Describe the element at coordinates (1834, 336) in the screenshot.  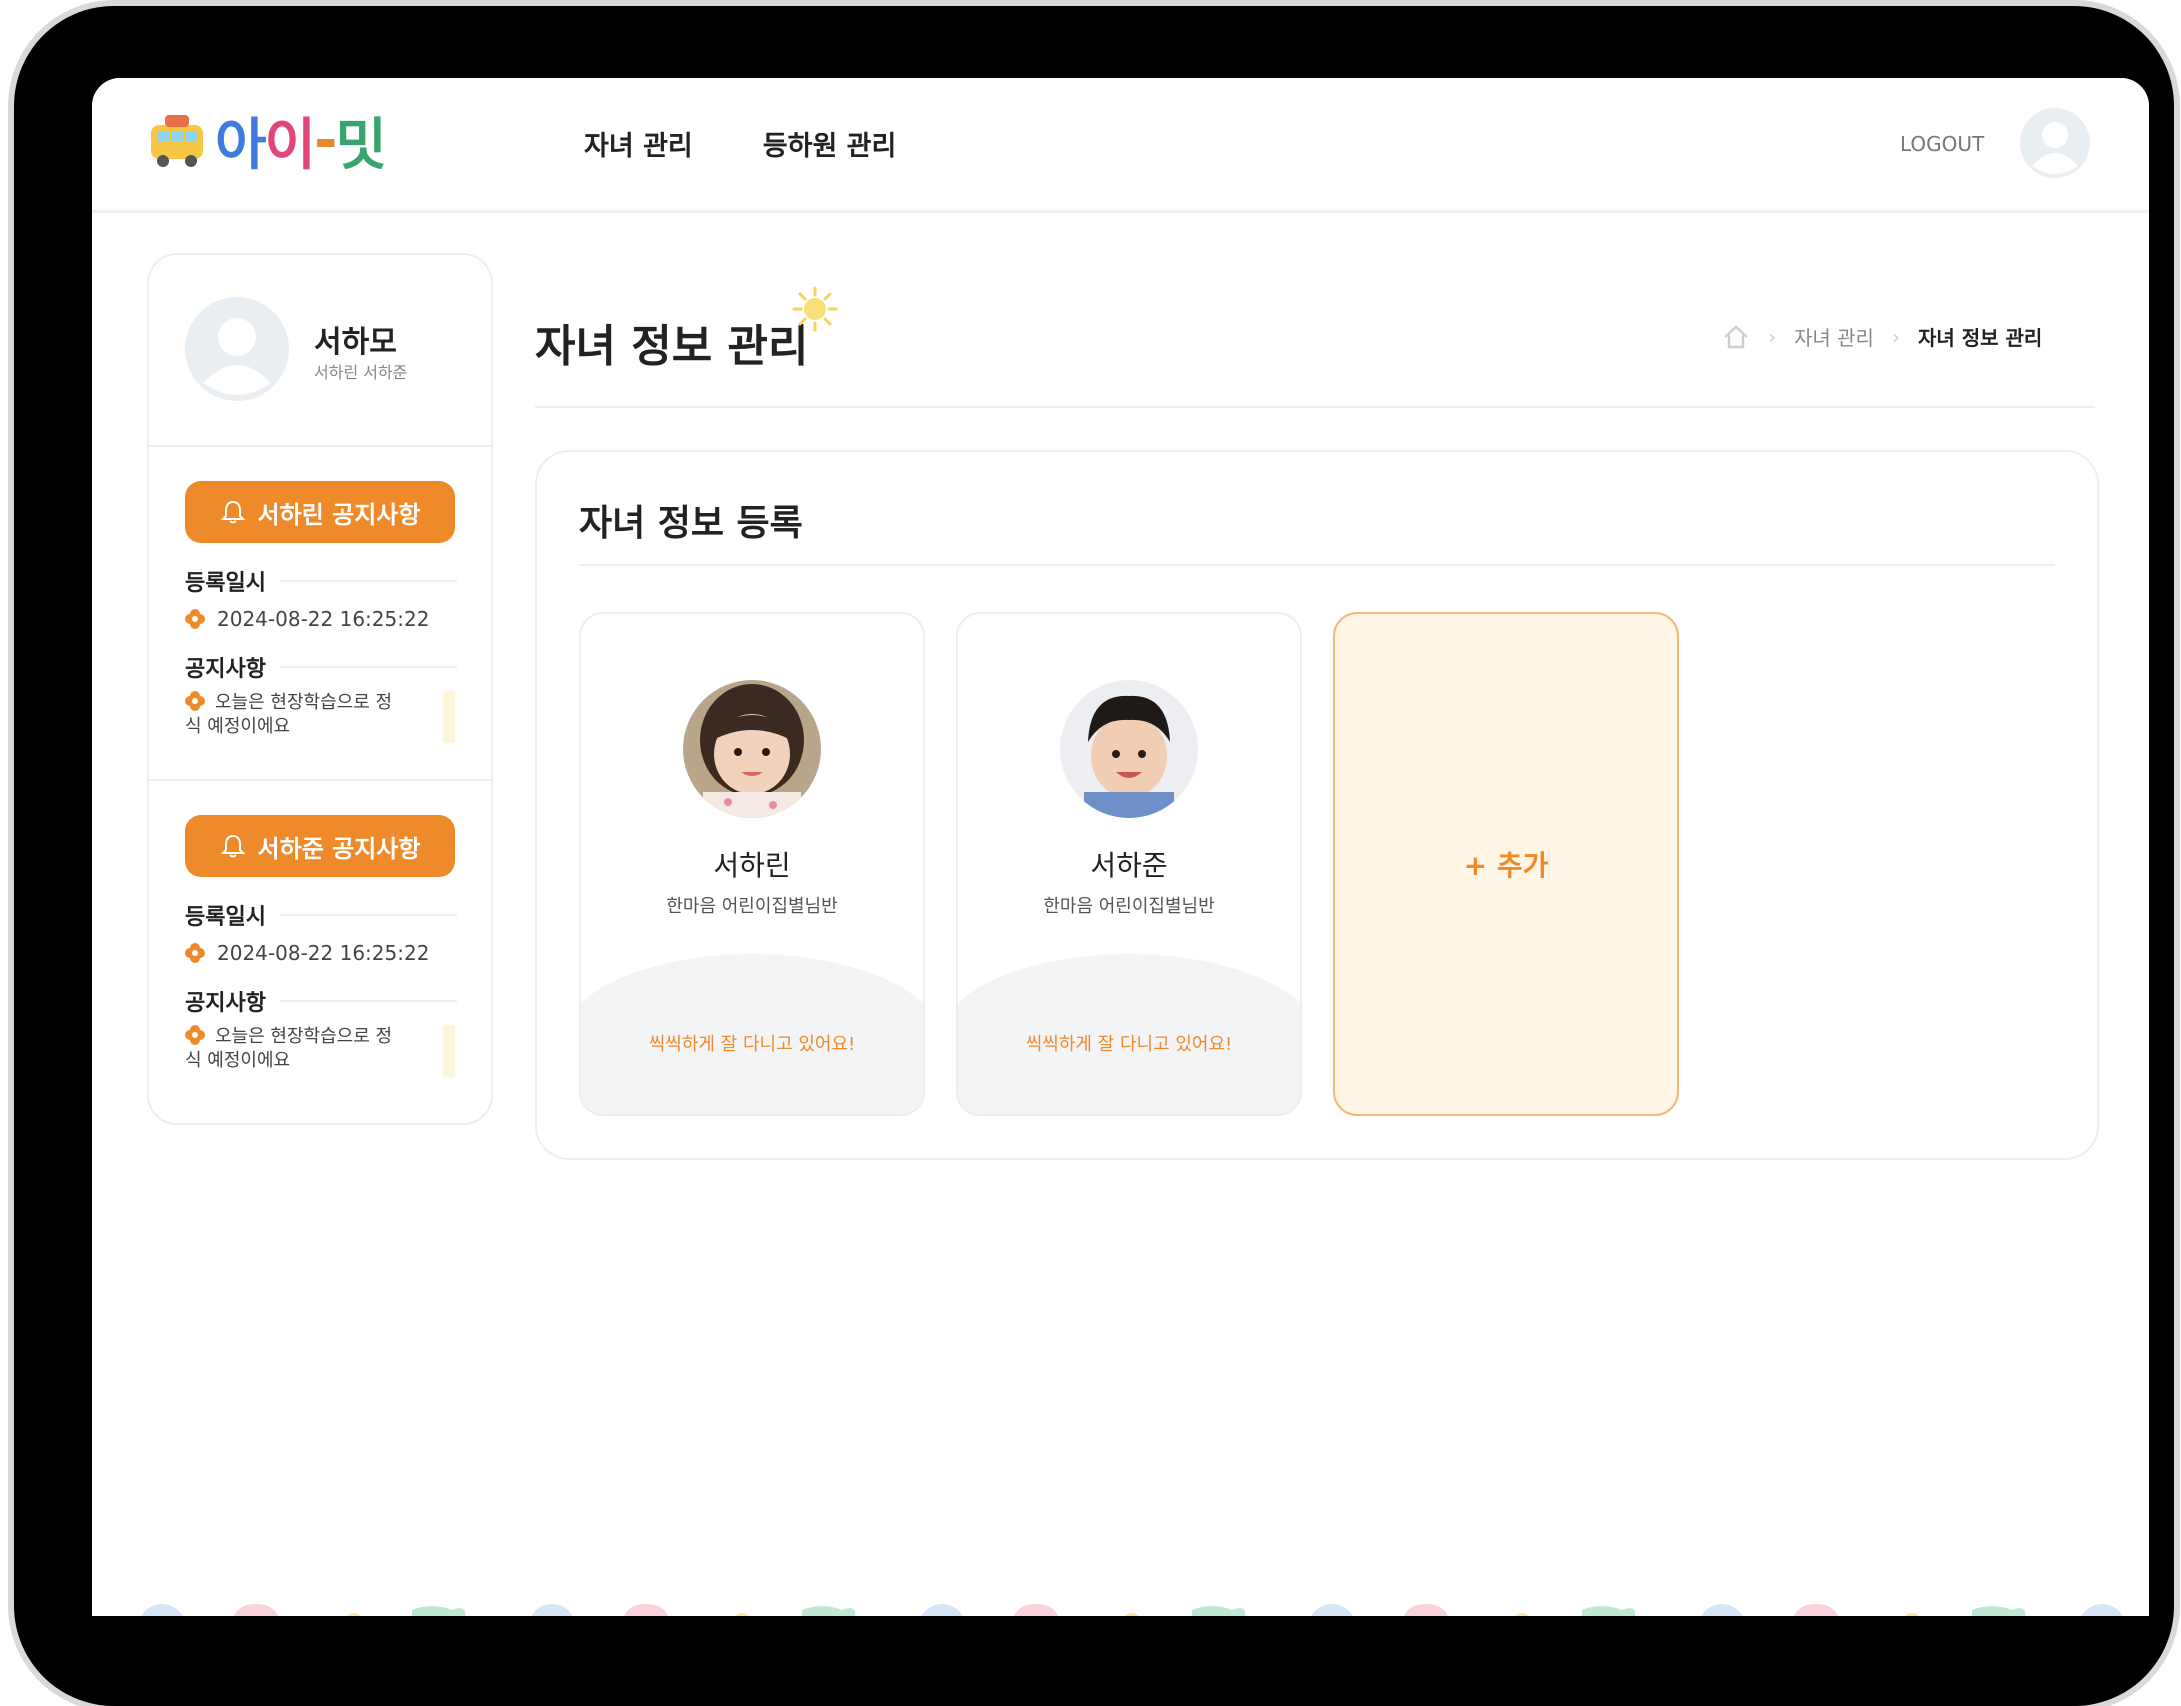
I see `breadcrumb-item-child-management: 자녀 관리` at that location.